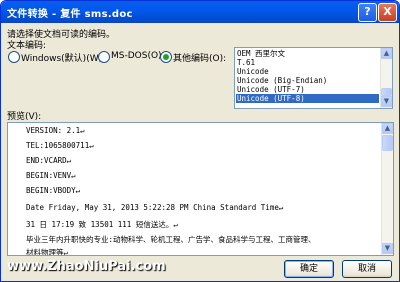 The width and height of the screenshot is (400, 282). Describe the element at coordinates (367, 12) in the screenshot. I see `help-button: ?` at that location.